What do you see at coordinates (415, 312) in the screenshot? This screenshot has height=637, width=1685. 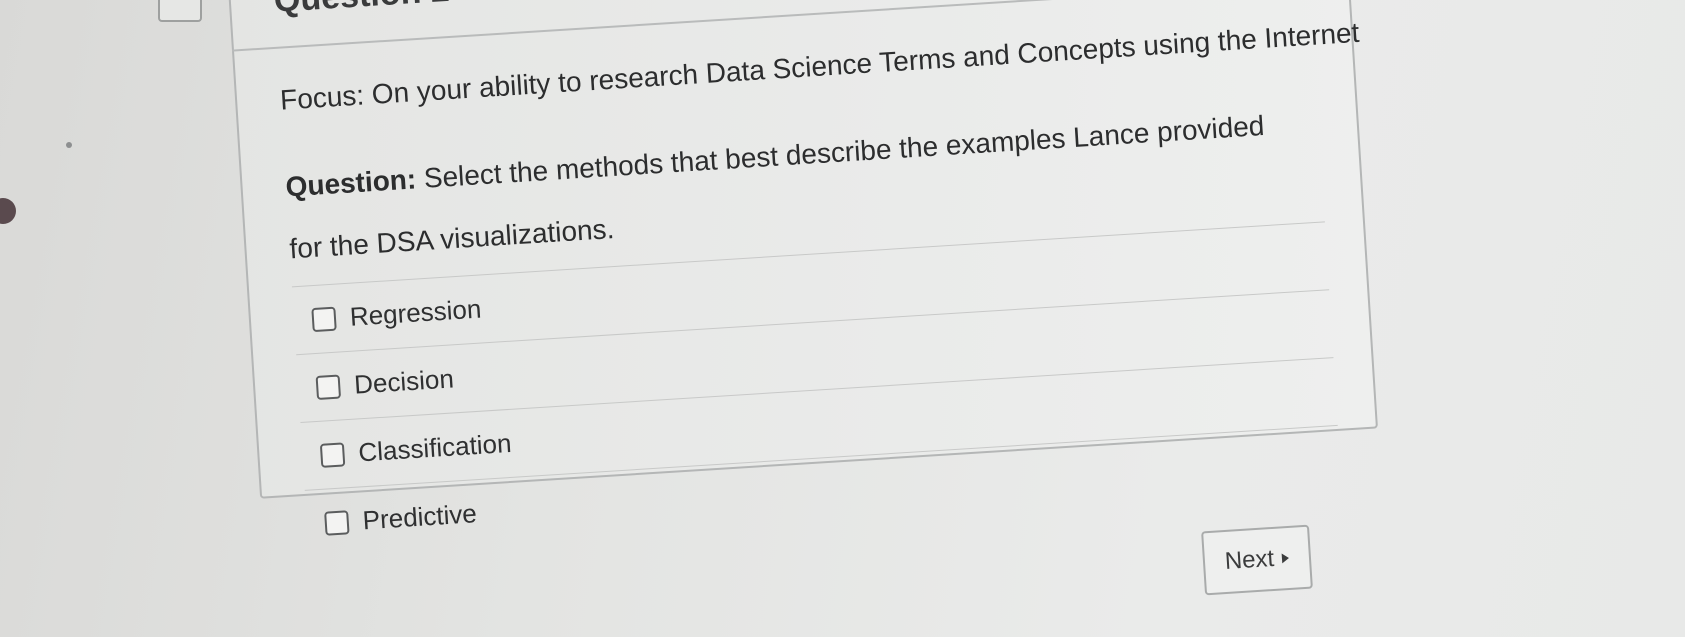 I see `answer-label: Regression` at bounding box center [415, 312].